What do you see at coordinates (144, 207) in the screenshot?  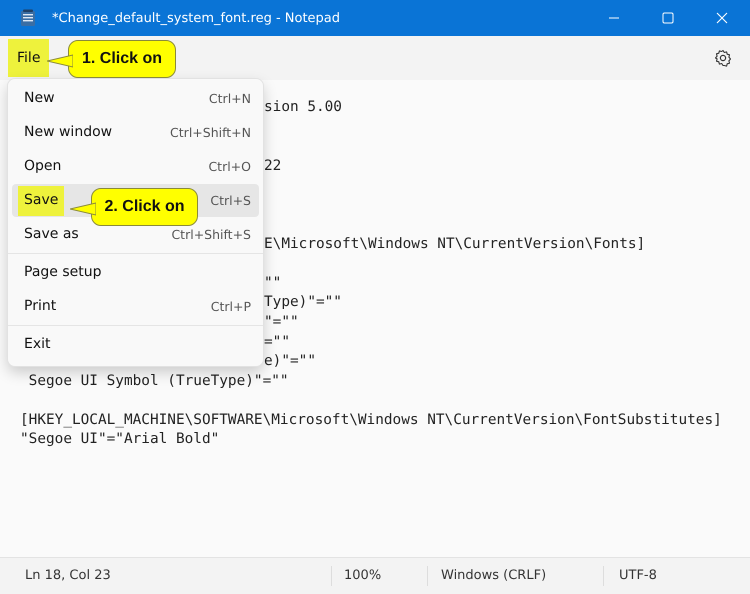 I see `callout-text: 2. Click on` at bounding box center [144, 207].